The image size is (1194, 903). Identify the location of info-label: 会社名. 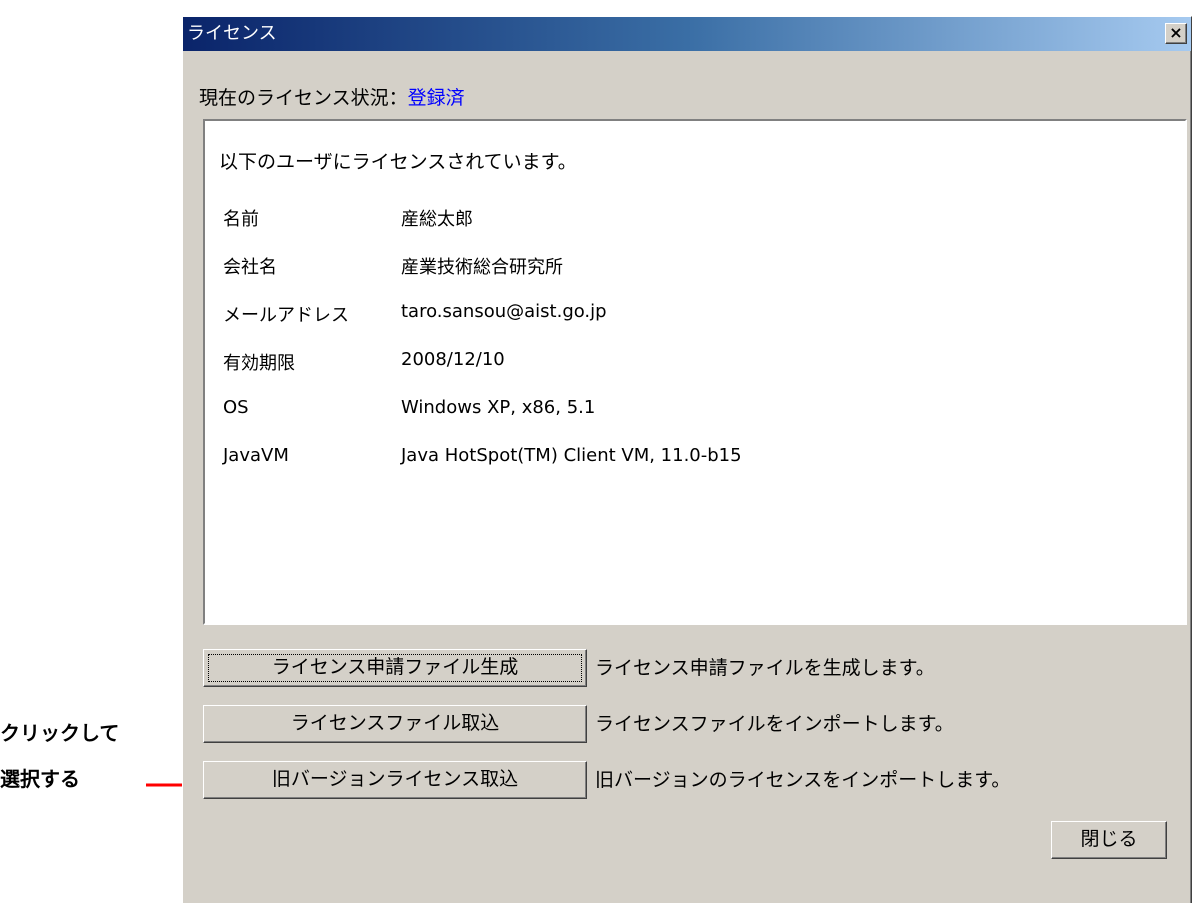
(250, 267).